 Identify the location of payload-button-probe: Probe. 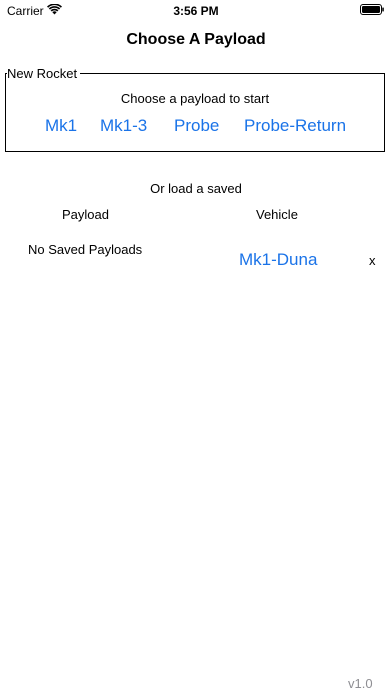
(196, 126).